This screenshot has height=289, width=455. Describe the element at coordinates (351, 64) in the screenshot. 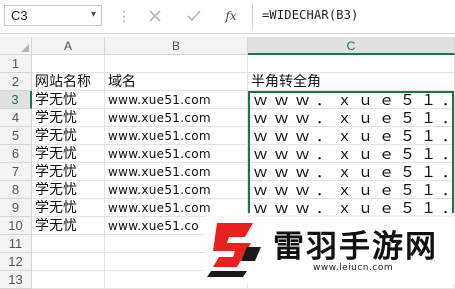

I see `cell-c1` at that location.